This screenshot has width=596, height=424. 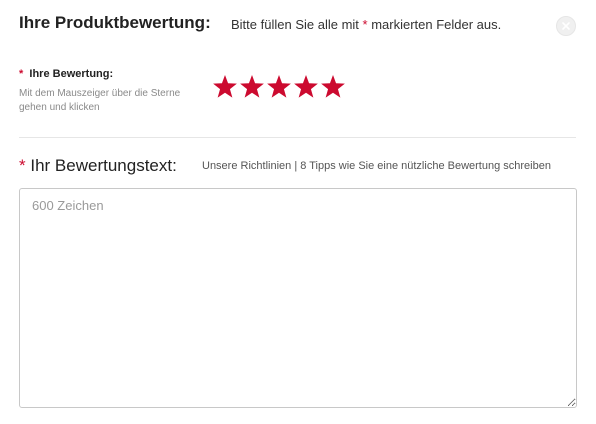 What do you see at coordinates (103, 165) in the screenshot?
I see `review-text-label-text: Ihr Bewertungstext:` at bounding box center [103, 165].